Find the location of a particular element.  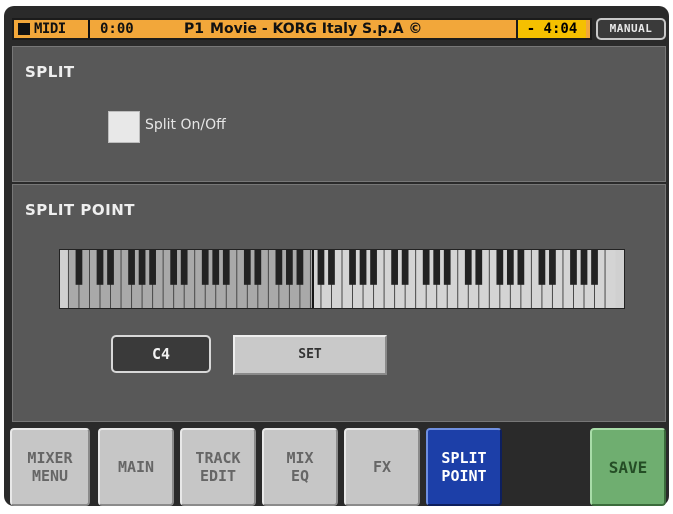

tab-track-edit: TRACK EDIT is located at coordinates (218, 467).